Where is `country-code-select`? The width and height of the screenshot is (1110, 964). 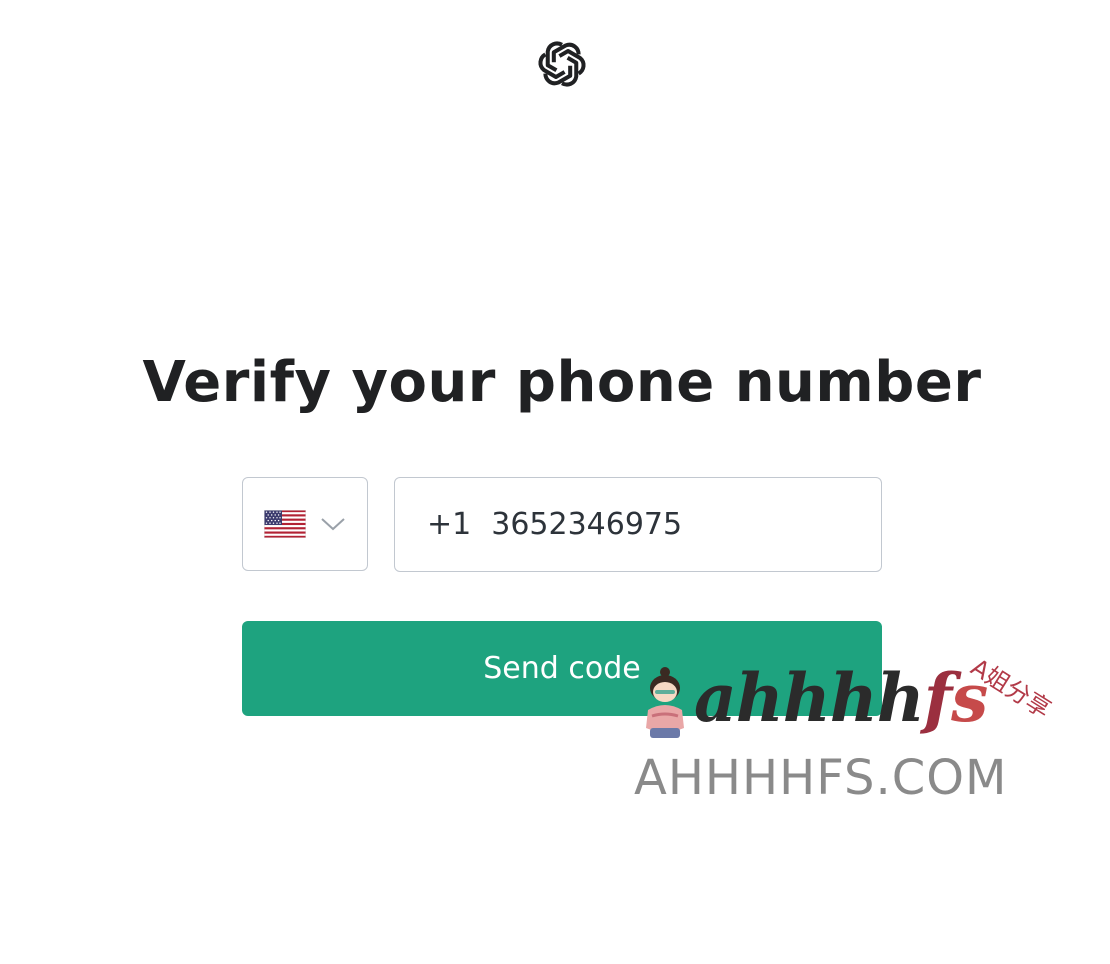
country-code-select is located at coordinates (305, 524).